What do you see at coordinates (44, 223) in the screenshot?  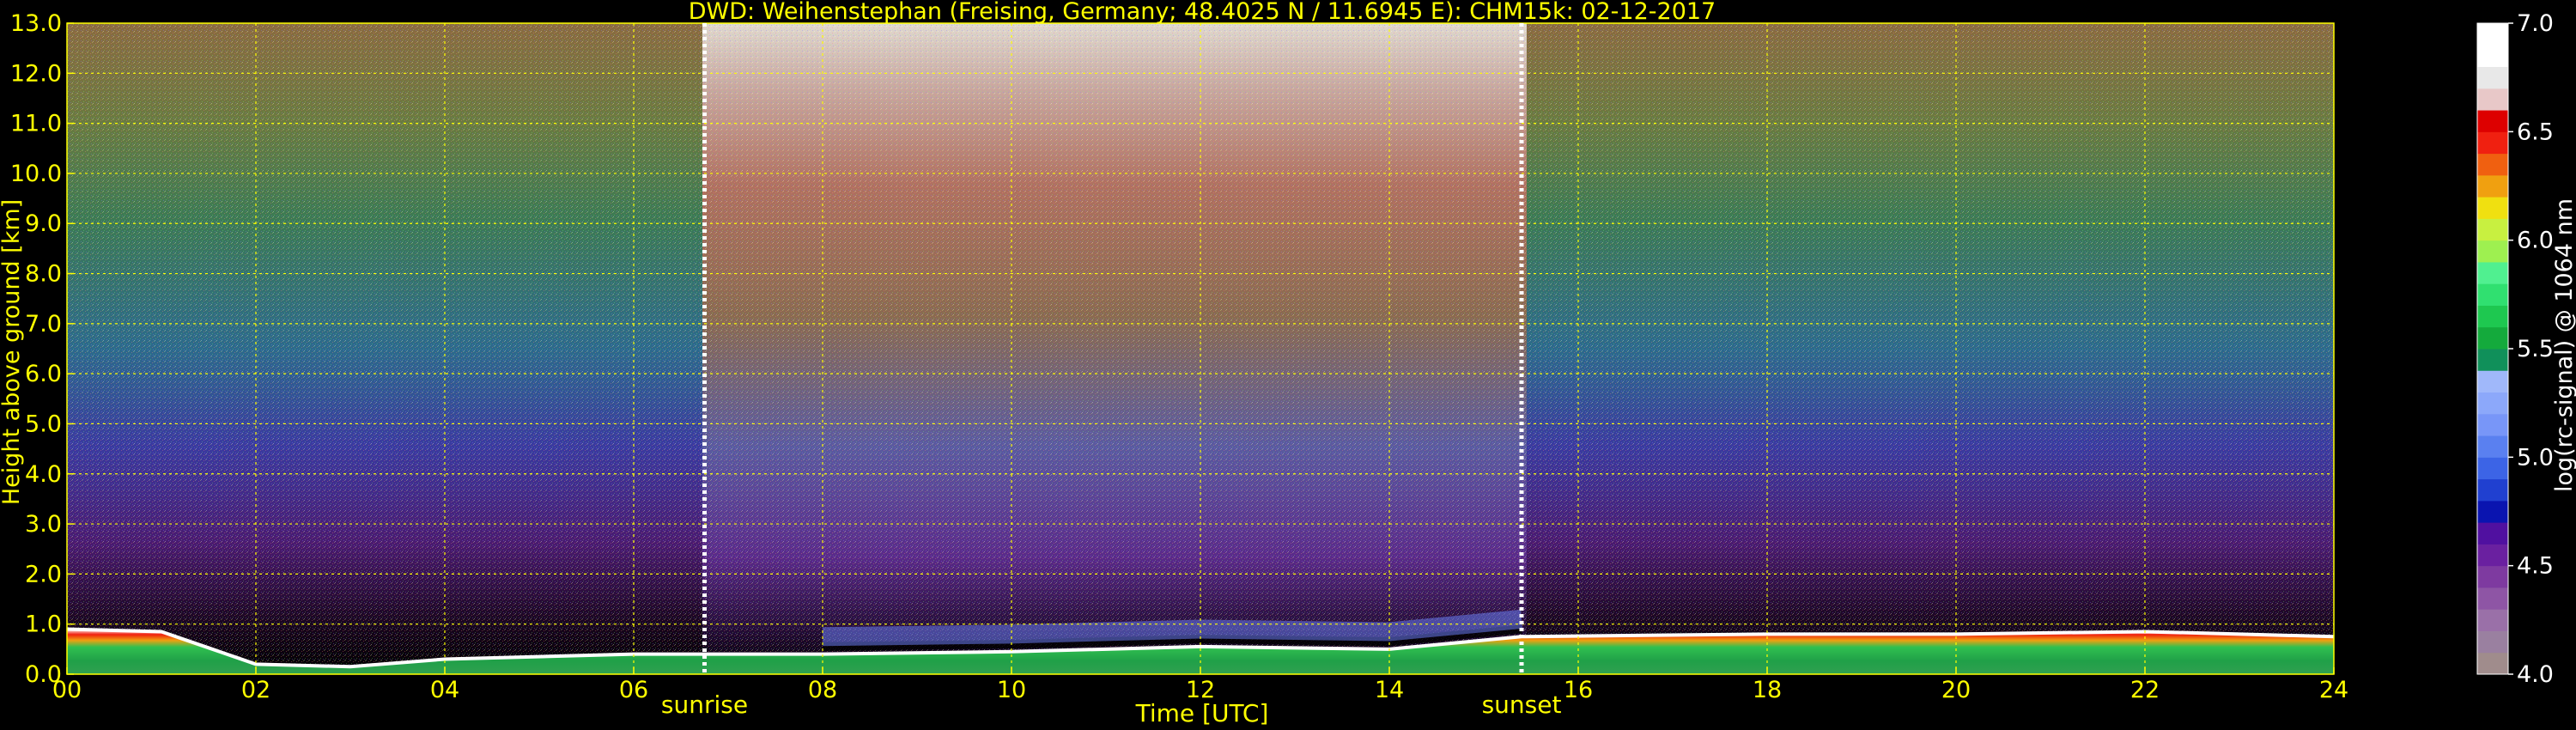 I see `y-tick-label: 9.0` at bounding box center [44, 223].